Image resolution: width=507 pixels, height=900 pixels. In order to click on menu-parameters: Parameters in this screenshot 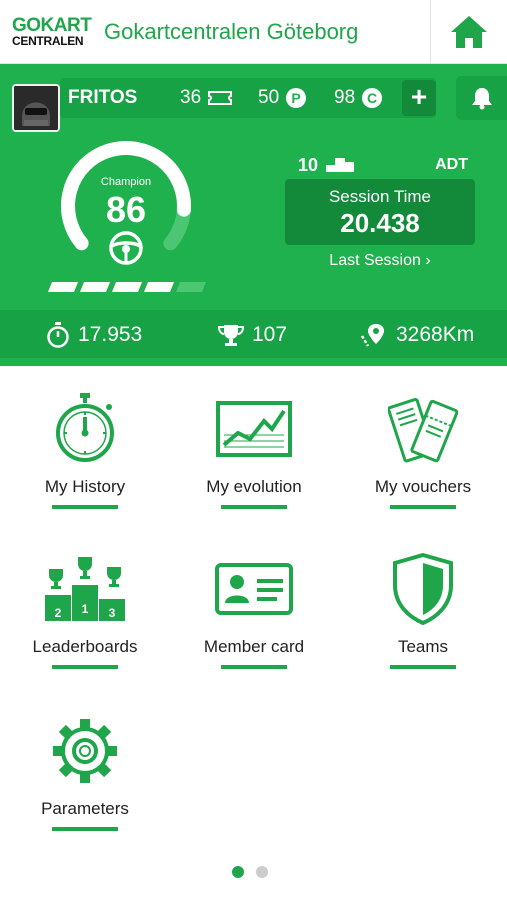, I will do `click(85, 779)`.